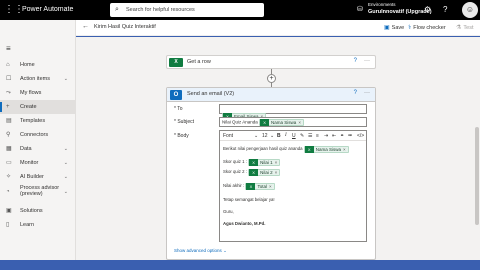 The width and height of the screenshot is (480, 270). Describe the element at coordinates (240, 265) in the screenshot. I see `bottom-band` at that location.